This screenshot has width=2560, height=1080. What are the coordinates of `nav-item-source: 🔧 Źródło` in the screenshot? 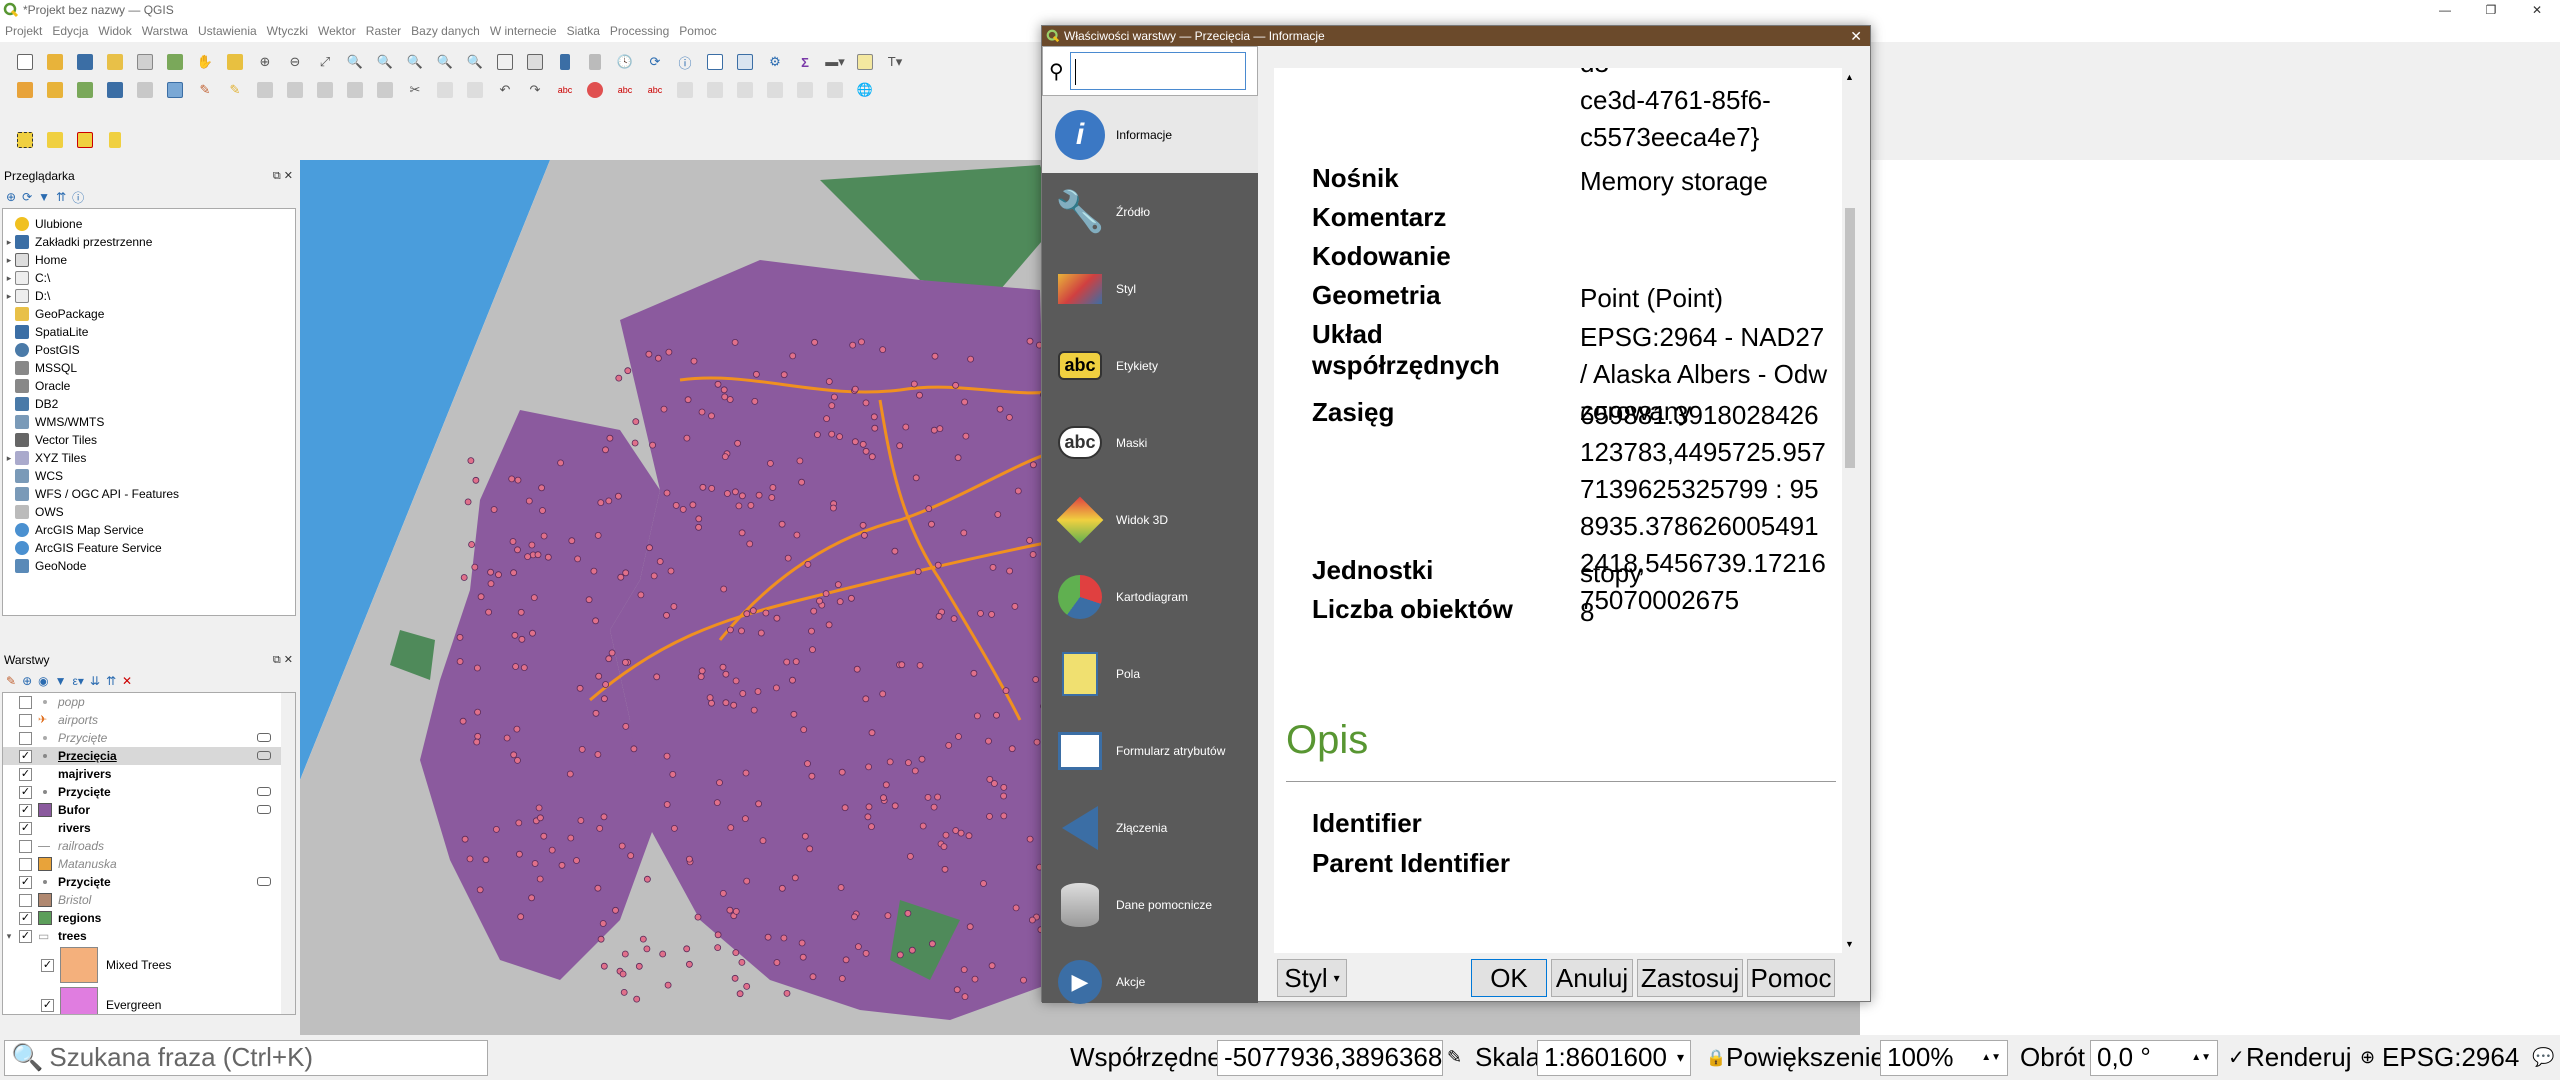 It's located at (1150, 211).